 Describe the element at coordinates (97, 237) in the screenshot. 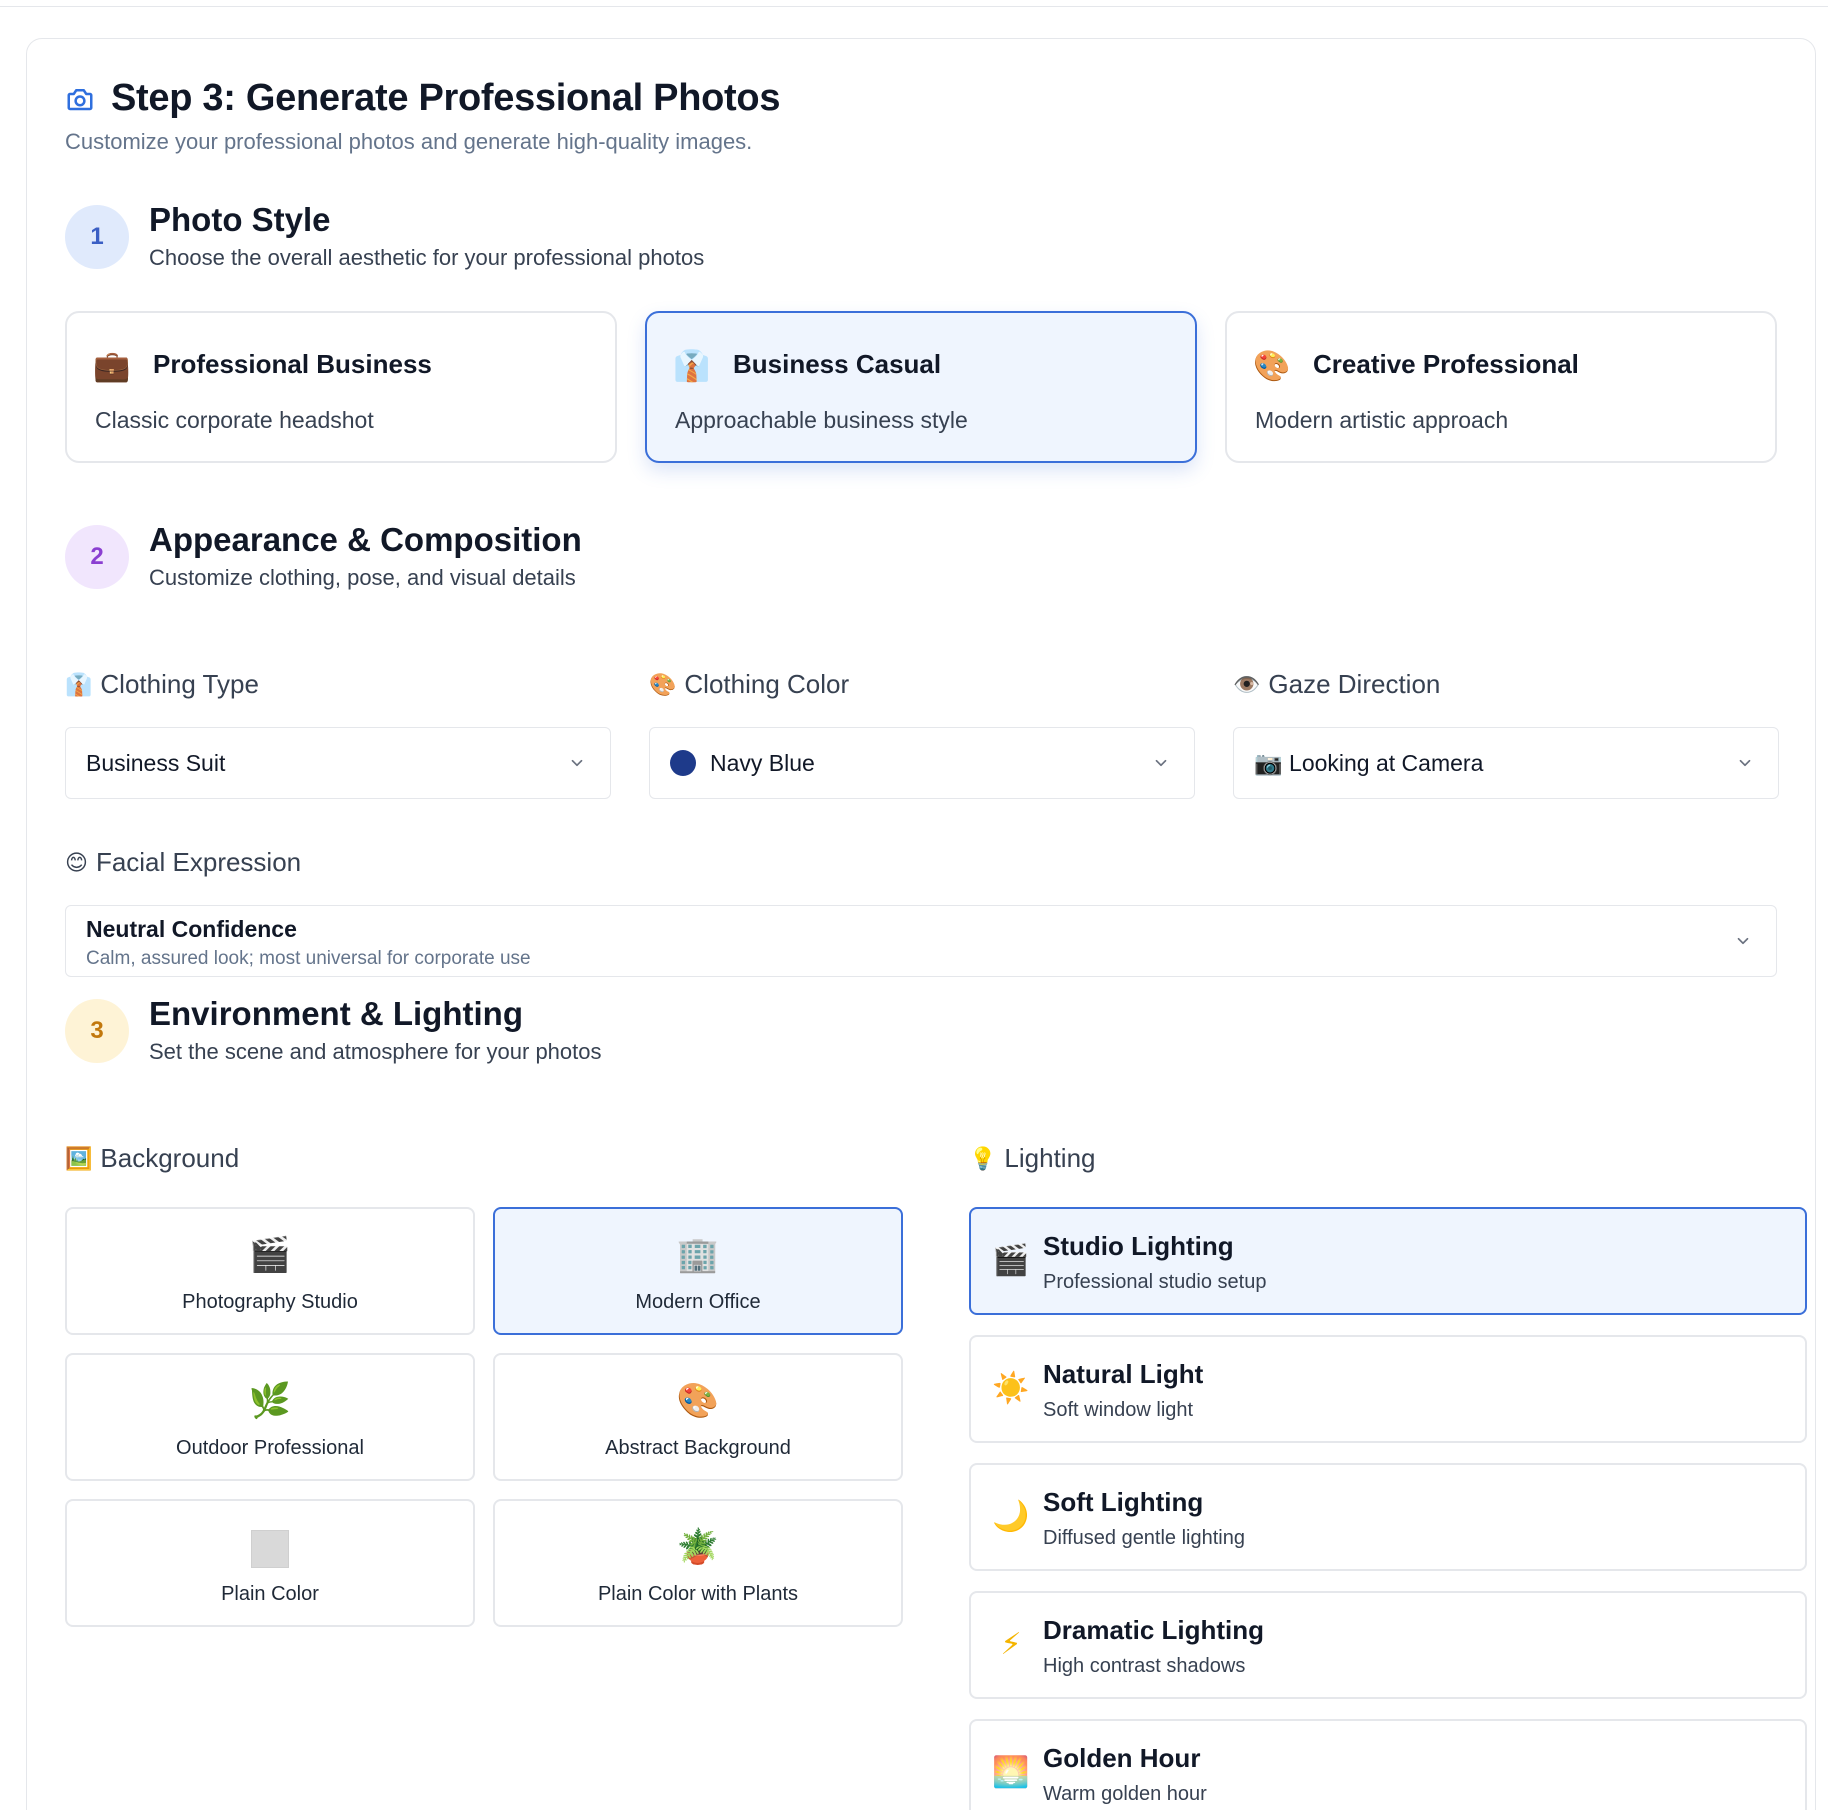

I see `step-number-badge: 1` at that location.